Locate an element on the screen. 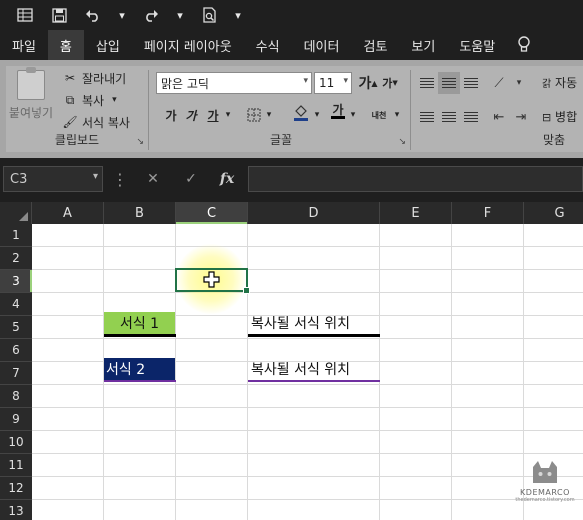  row-header-9: 9 is located at coordinates (16, 419).